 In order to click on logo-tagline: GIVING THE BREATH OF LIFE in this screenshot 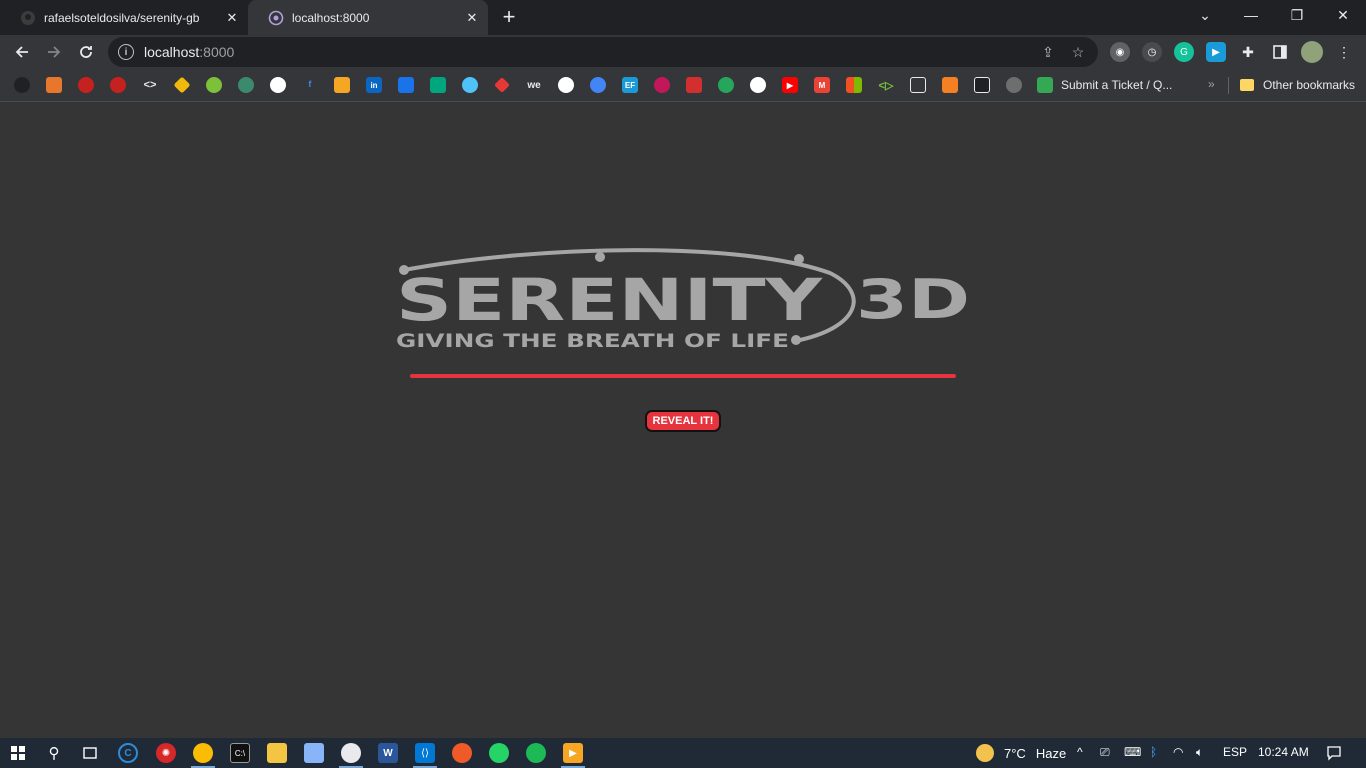, I will do `click(592, 341)`.